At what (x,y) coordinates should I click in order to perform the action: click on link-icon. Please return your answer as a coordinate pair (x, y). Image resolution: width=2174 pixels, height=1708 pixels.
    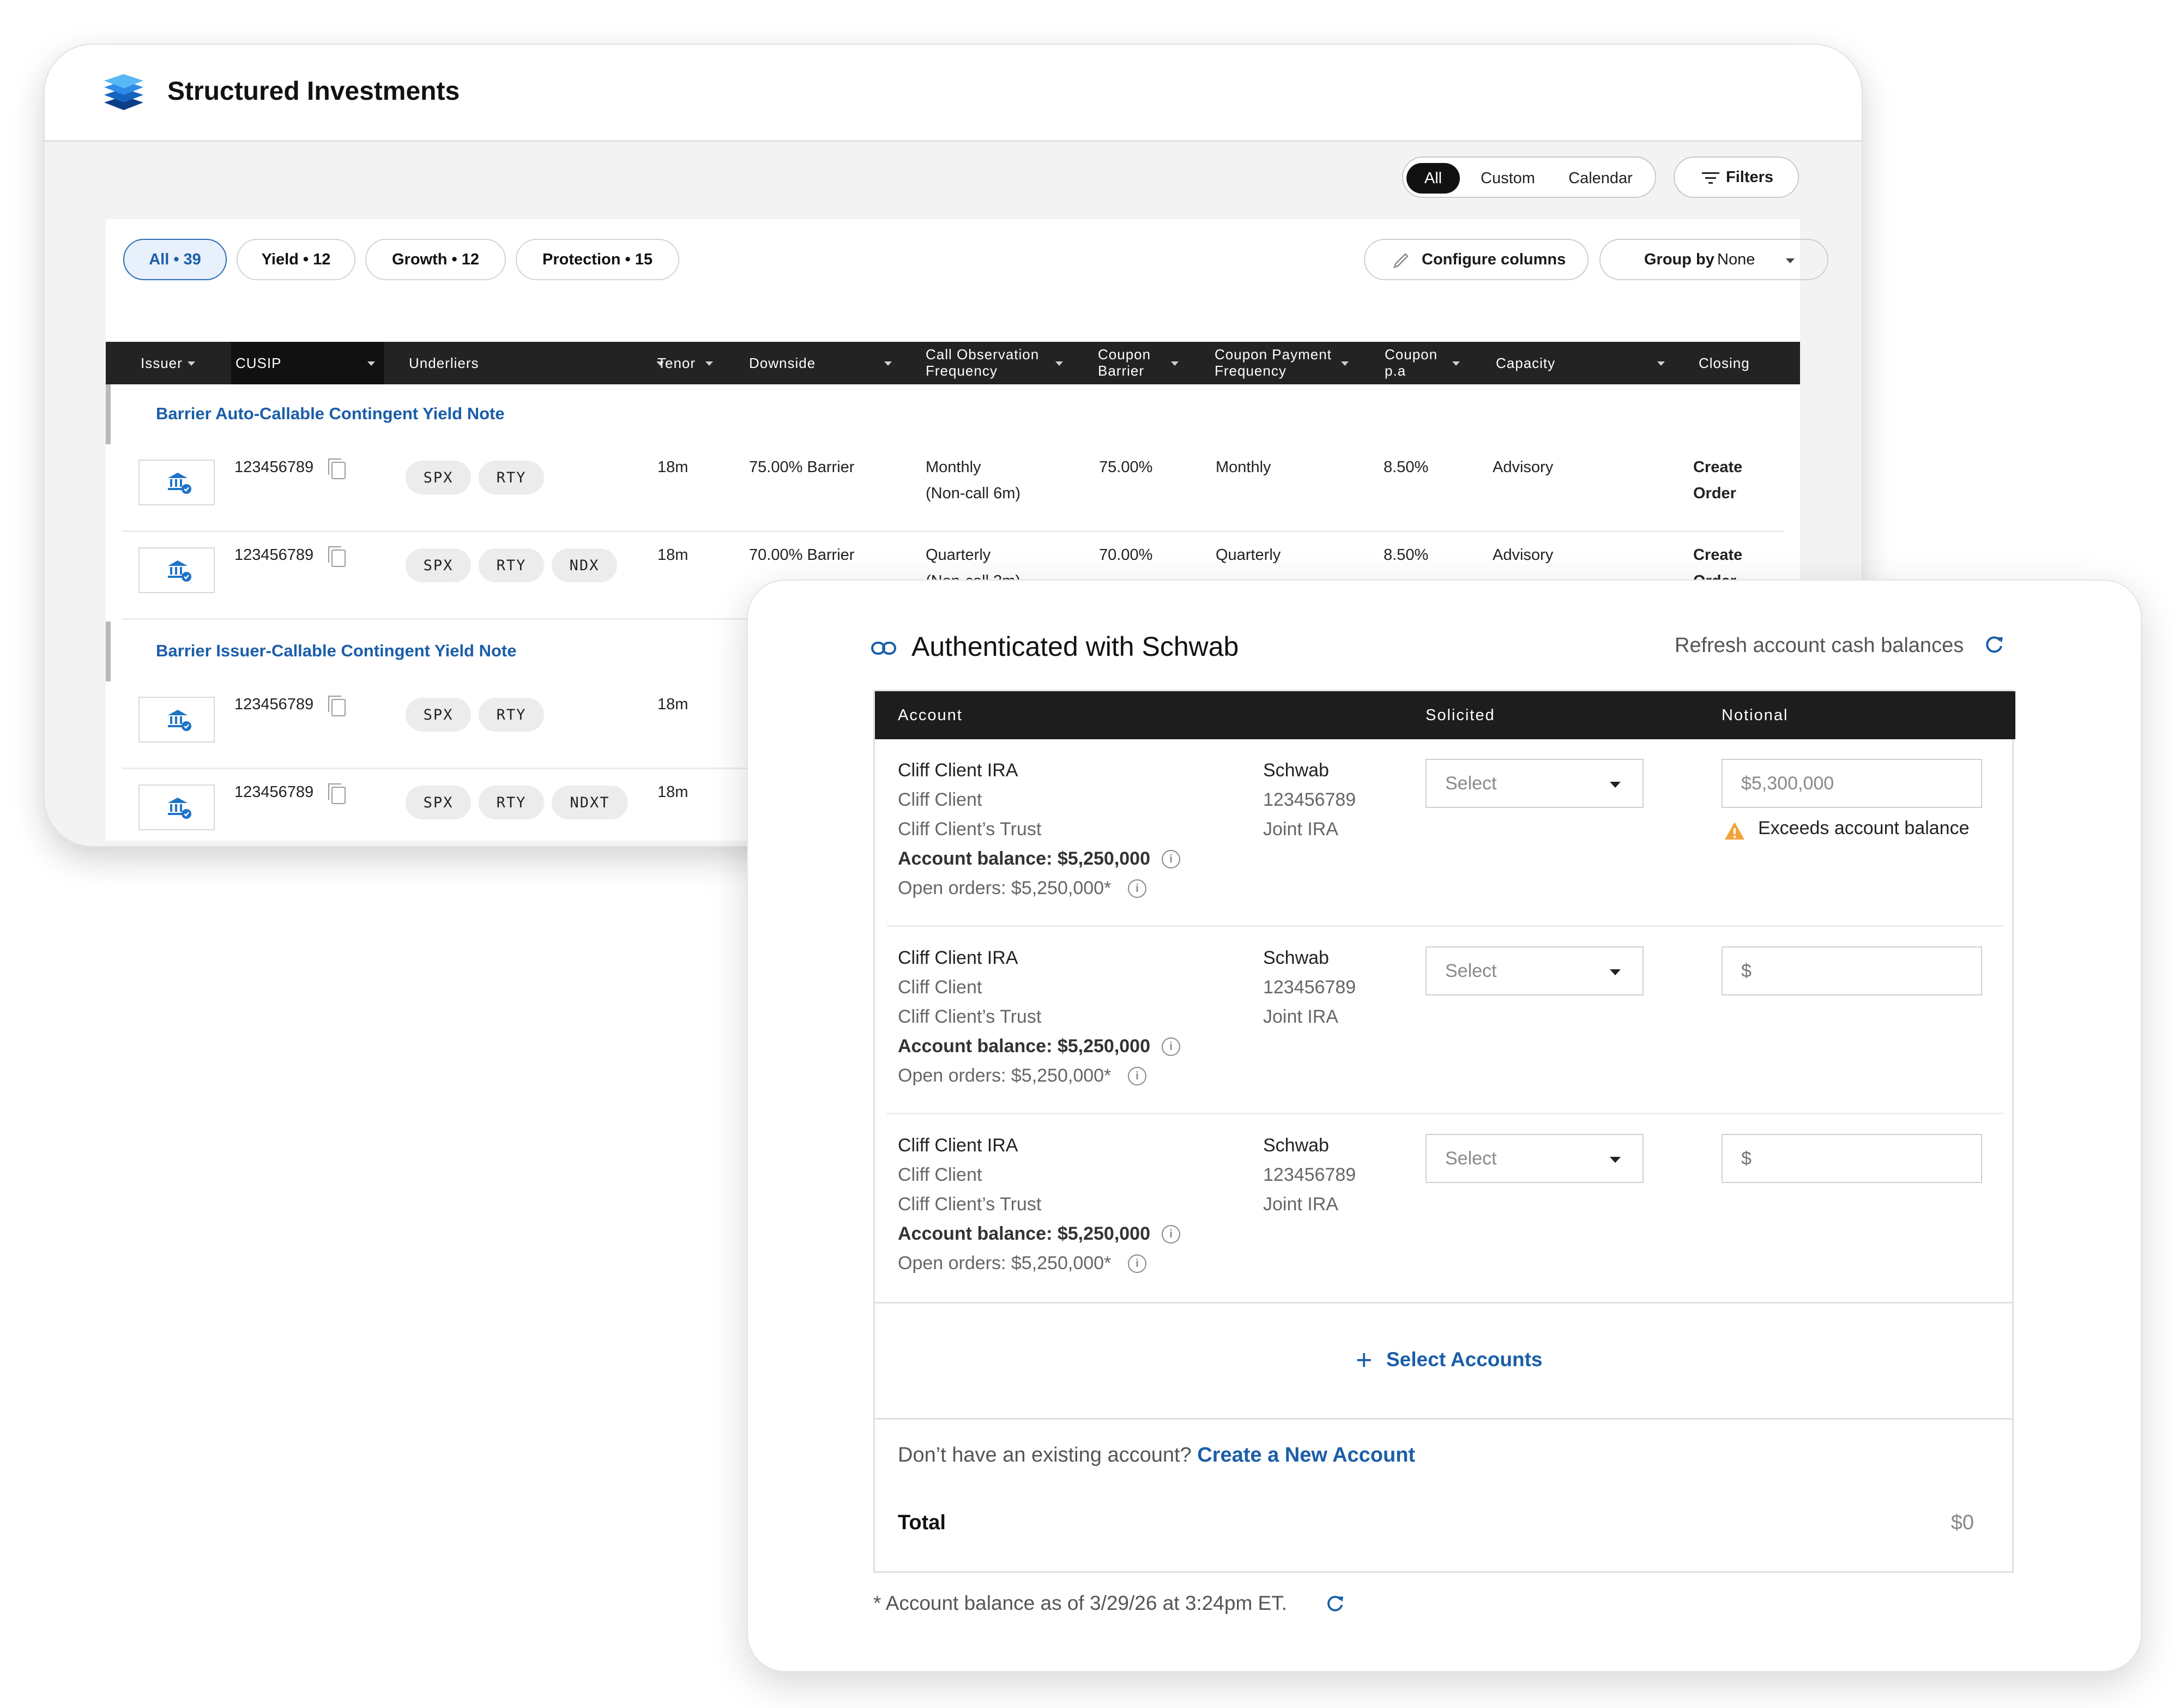
    Looking at the image, I should click on (884, 648).